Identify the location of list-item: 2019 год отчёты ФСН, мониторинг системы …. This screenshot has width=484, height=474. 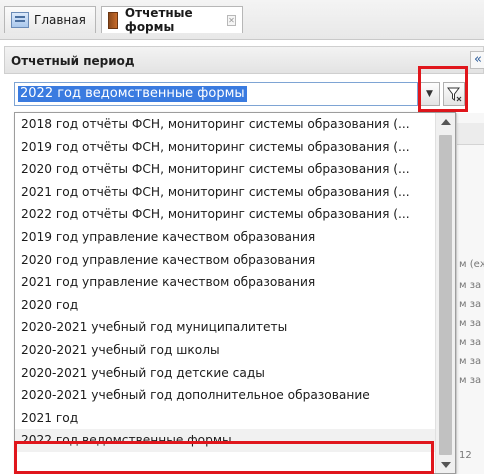
(225, 147).